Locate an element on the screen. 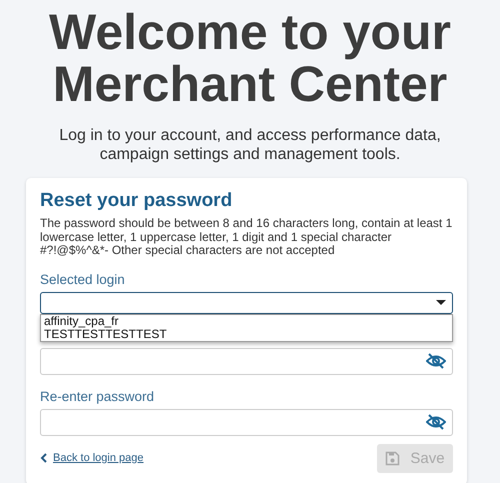 The height and width of the screenshot is (483, 500). field-label: Selected login is located at coordinates (83, 280).